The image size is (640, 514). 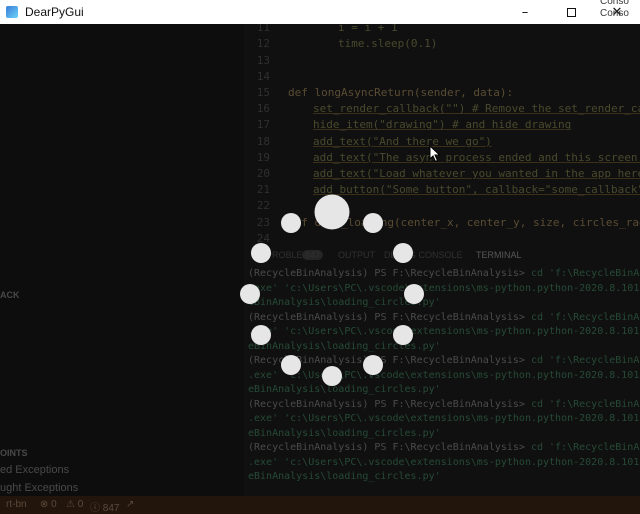 I want to click on corner-panel-label: Conso Conso, so click(x=620, y=10).